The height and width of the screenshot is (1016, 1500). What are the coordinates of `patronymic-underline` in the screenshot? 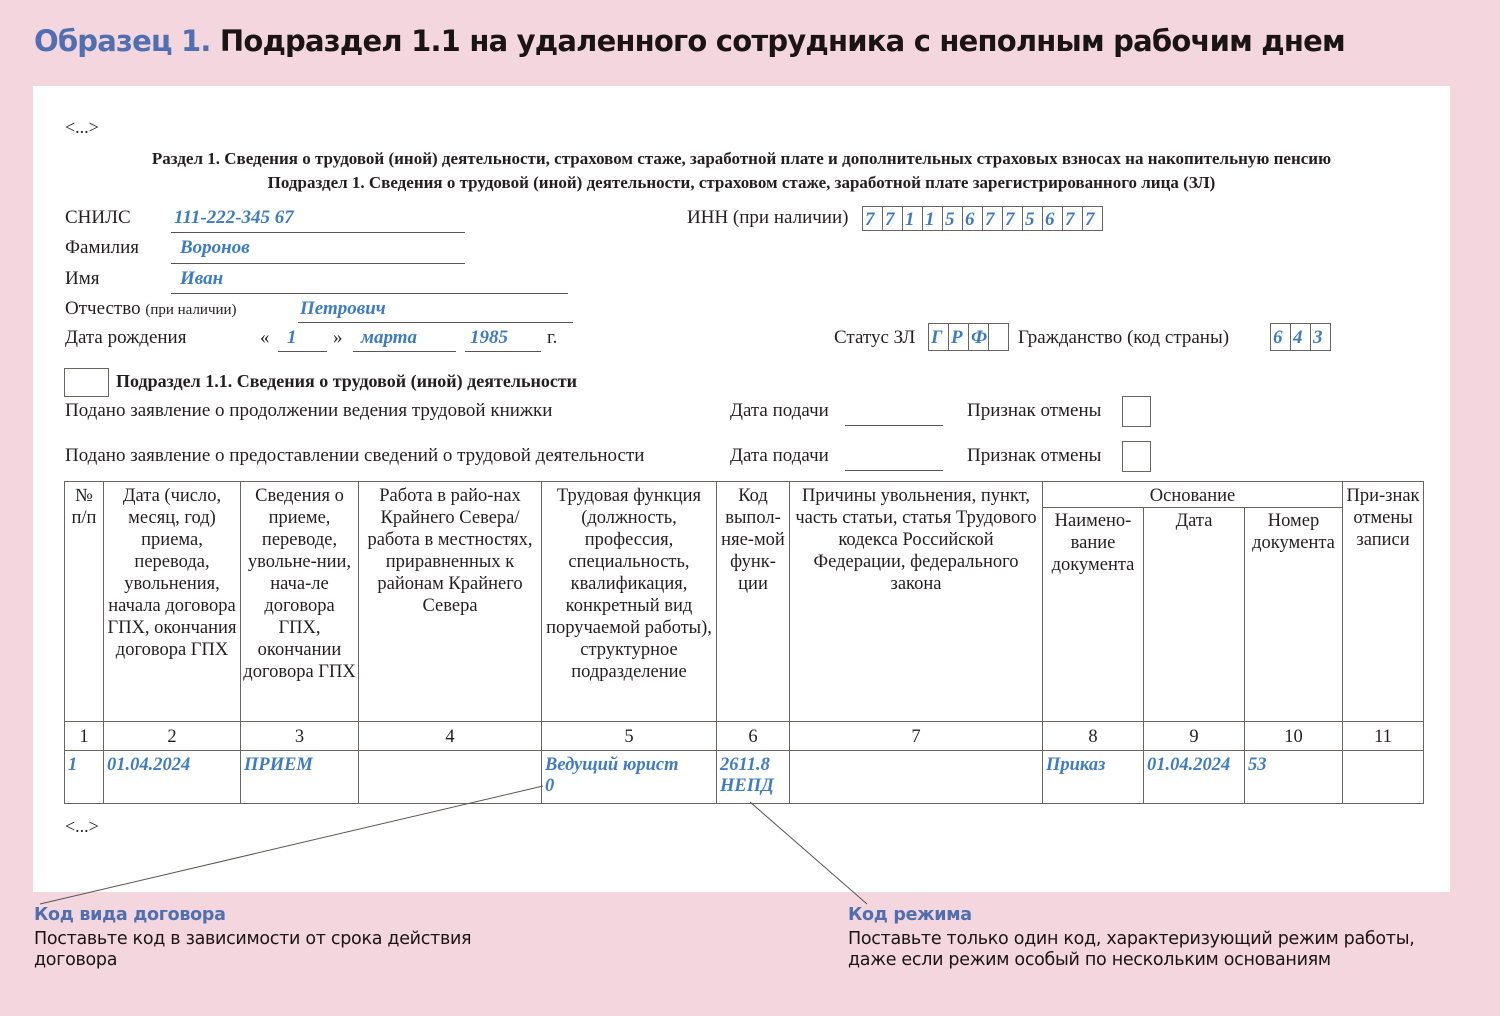 It's located at (435, 322).